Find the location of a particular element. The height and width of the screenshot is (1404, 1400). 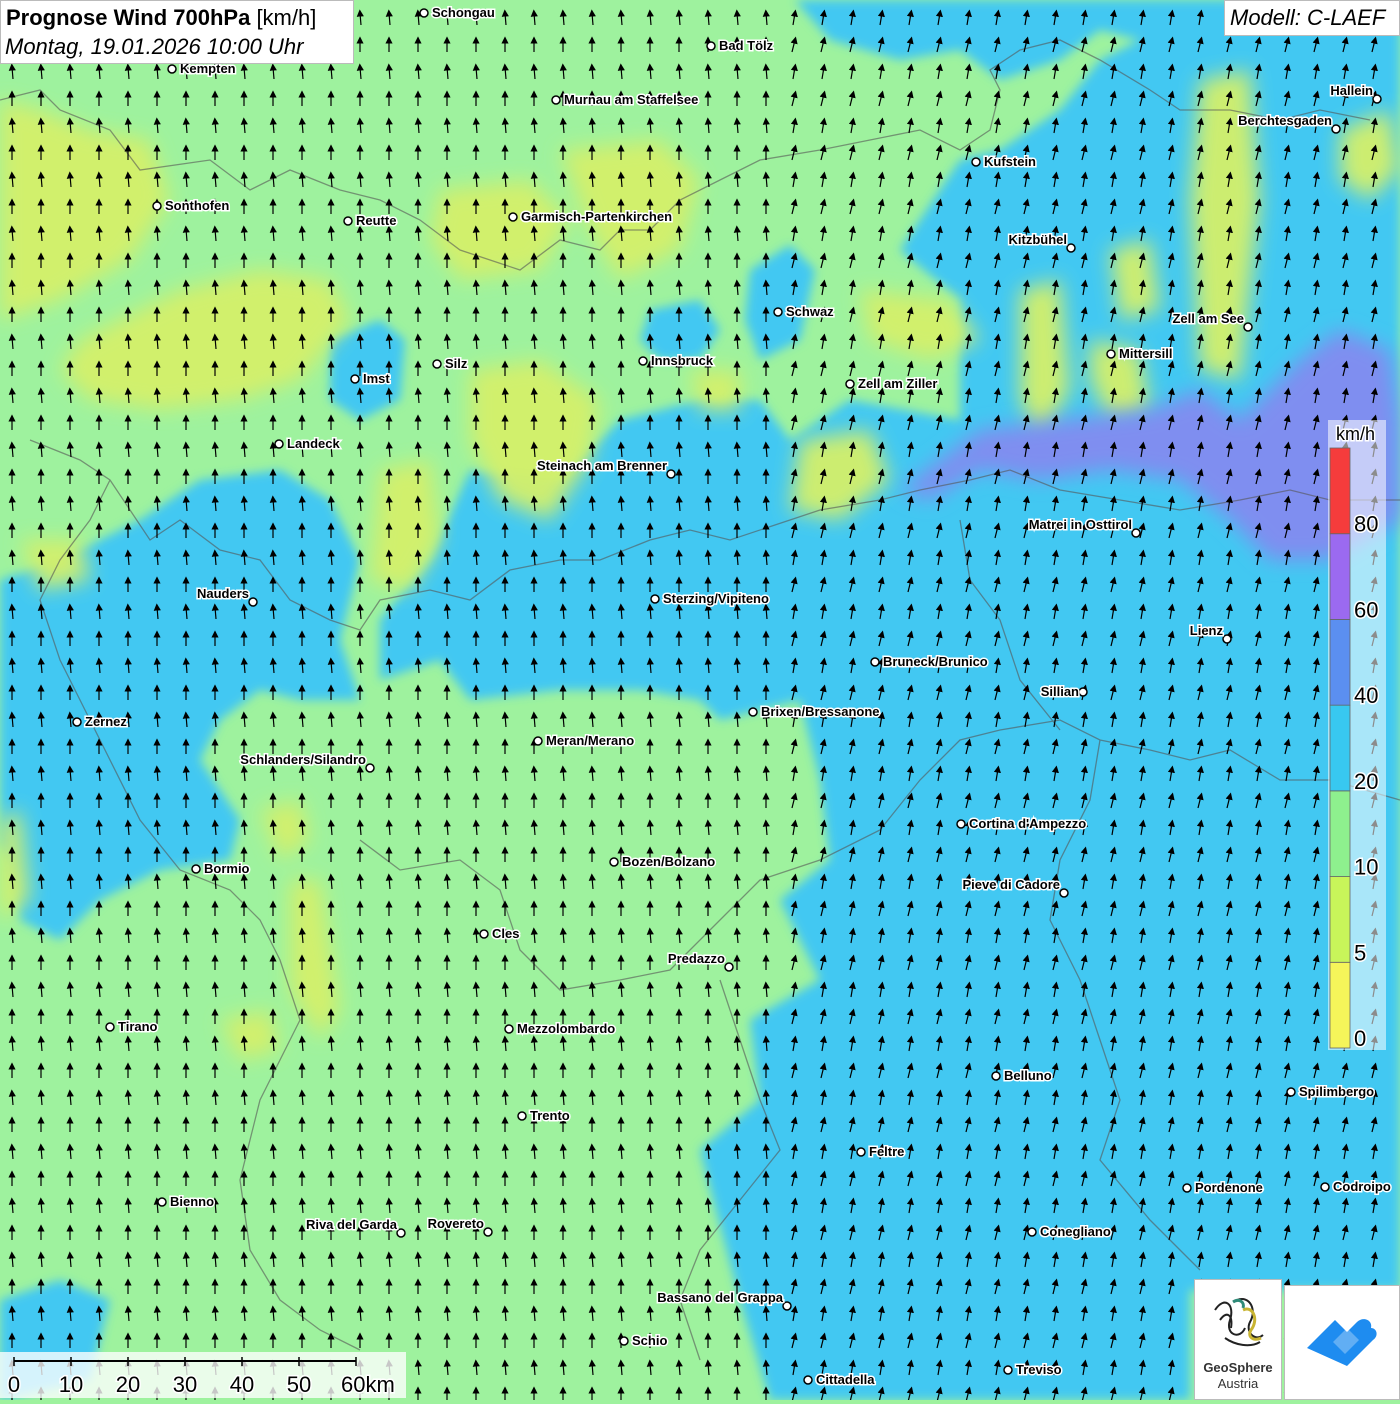

city-label: Pordenone is located at coordinates (1229, 1187).